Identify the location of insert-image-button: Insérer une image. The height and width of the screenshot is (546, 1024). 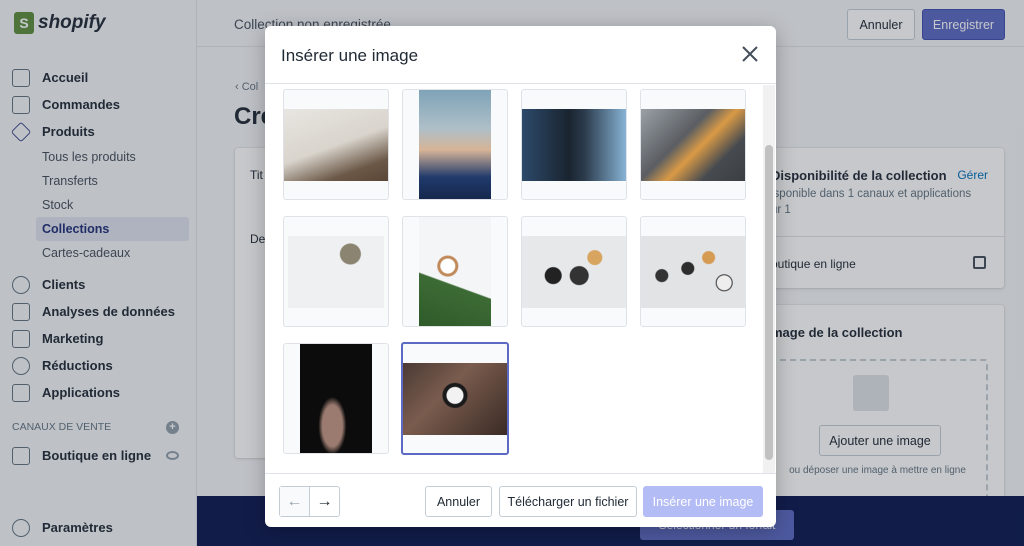
(703, 501).